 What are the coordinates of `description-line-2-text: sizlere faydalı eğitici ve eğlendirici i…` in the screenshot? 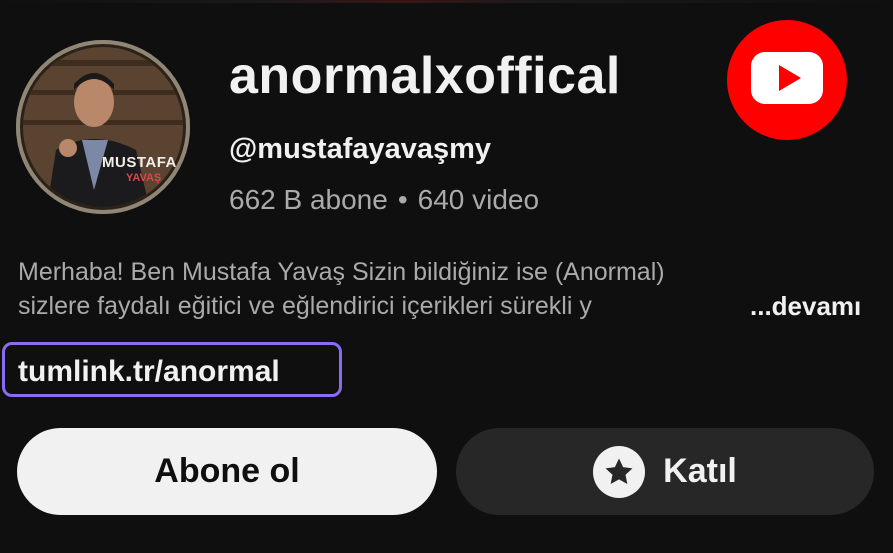 It's located at (305, 306).